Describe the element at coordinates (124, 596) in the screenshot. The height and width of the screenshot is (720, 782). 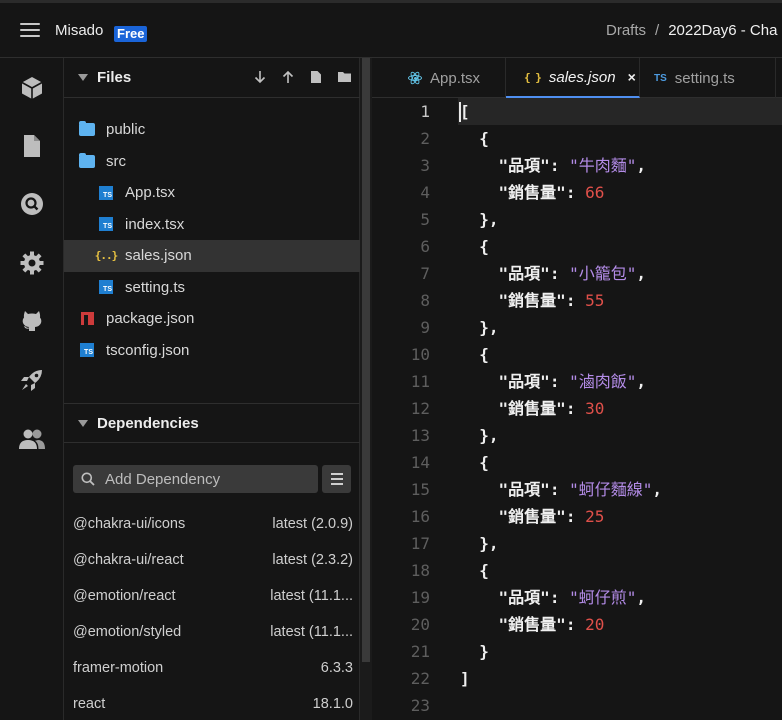
I see `dependency-name: @emotion/react` at that location.